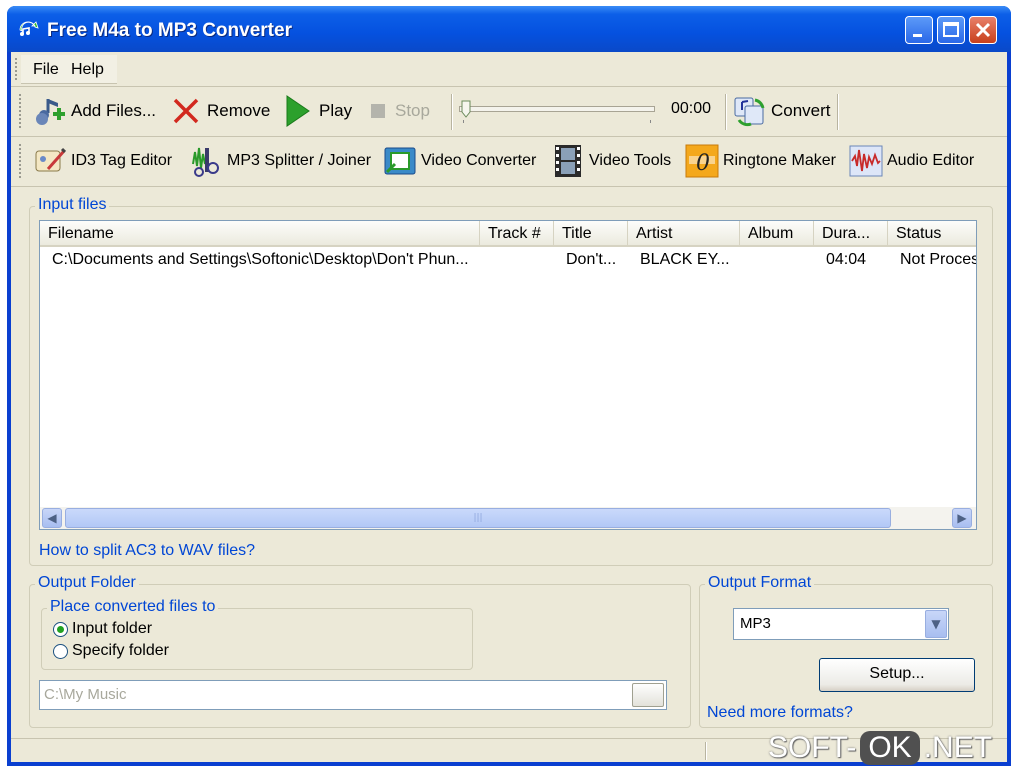  Describe the element at coordinates (801, 110) in the screenshot. I see `convert-label: Convert` at that location.